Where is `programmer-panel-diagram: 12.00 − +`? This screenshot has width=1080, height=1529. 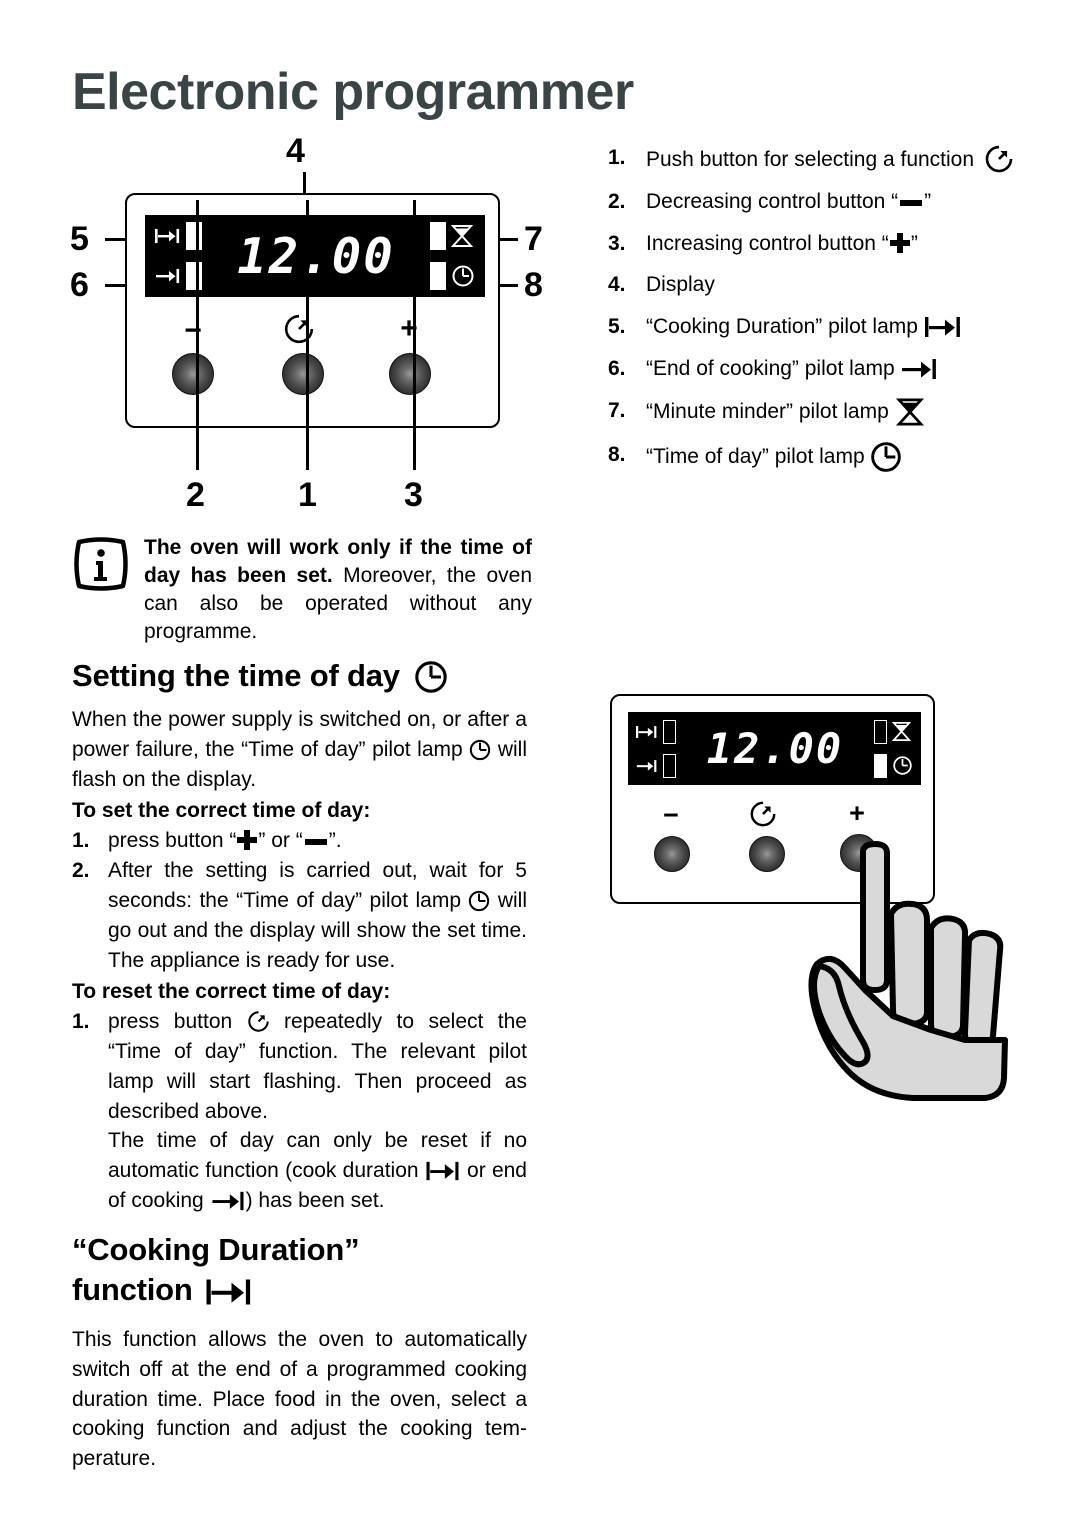 programmer-panel-diagram: 12.00 − + is located at coordinates (312, 310).